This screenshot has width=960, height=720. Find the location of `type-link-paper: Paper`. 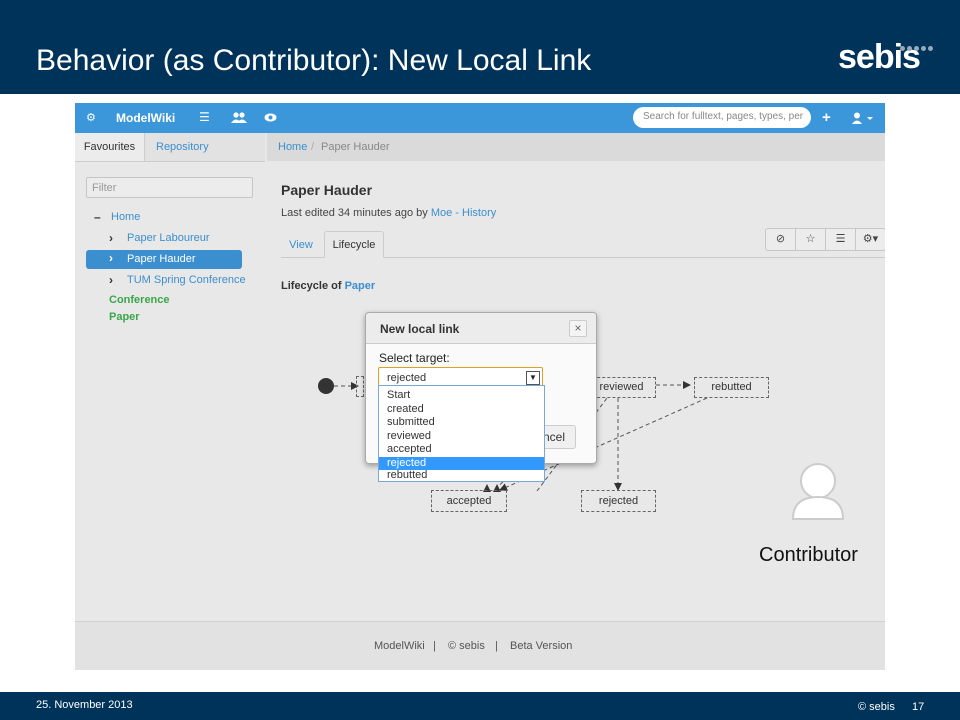

type-link-paper: Paper is located at coordinates (124, 317).